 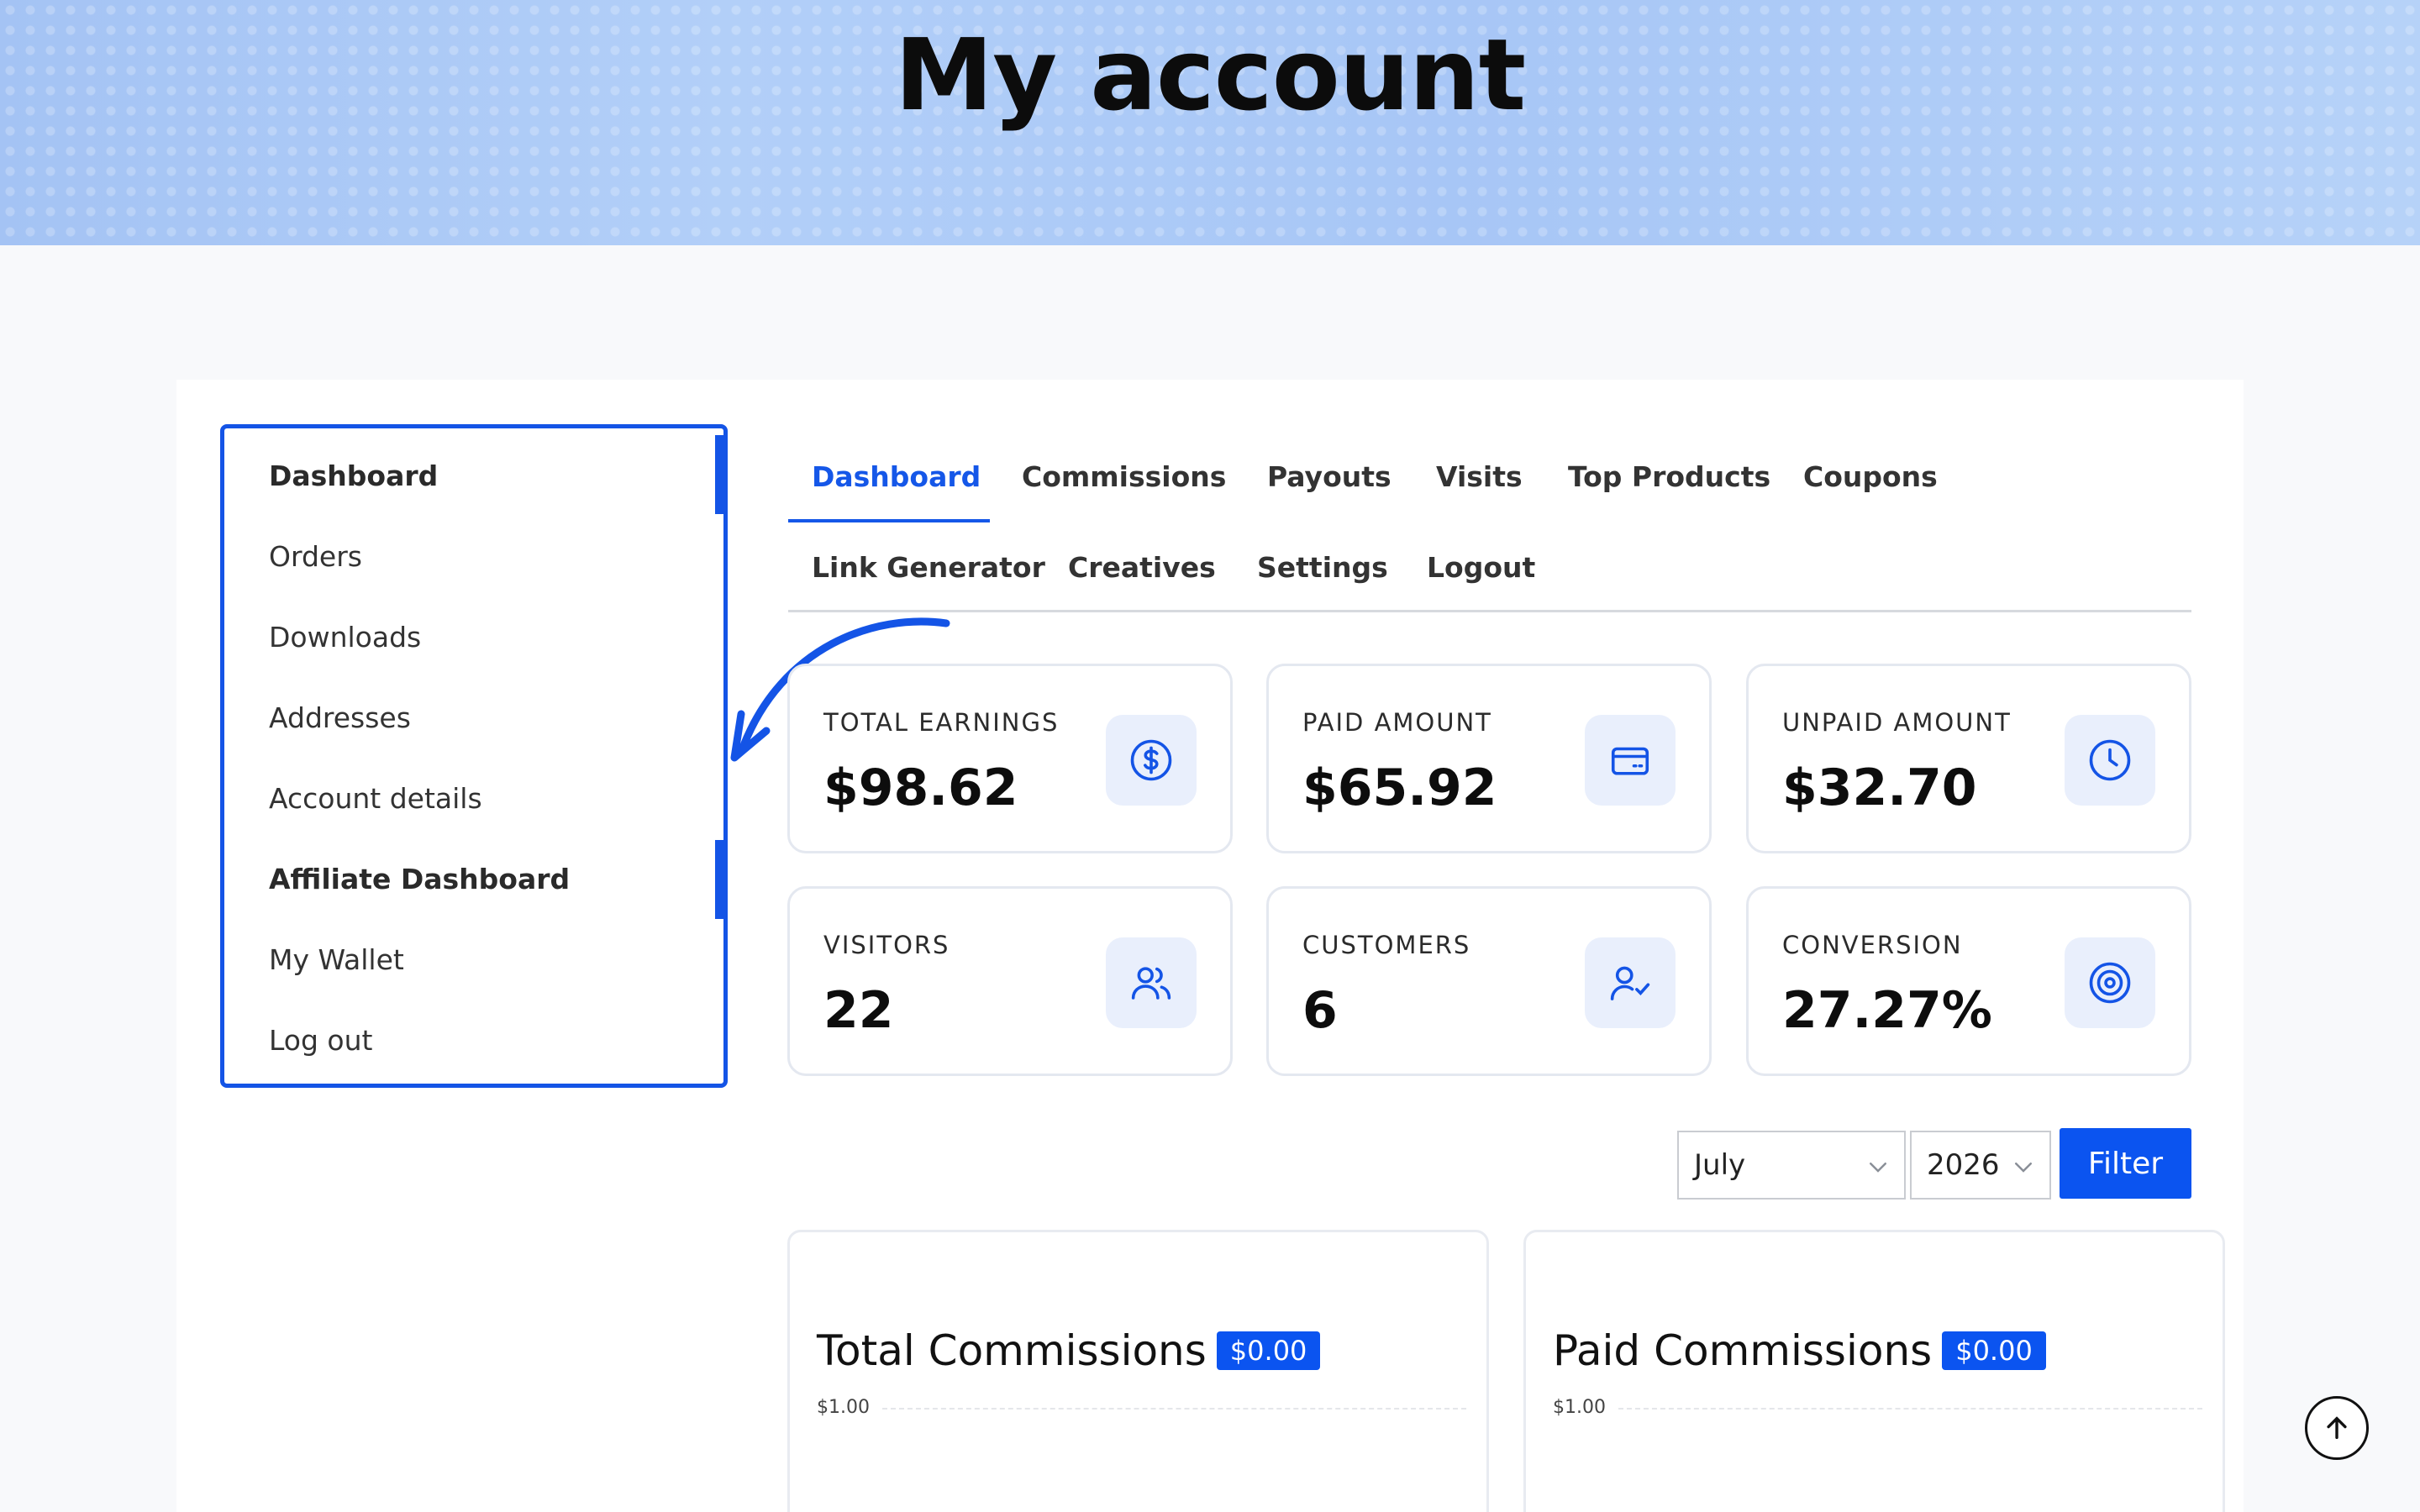 I want to click on tab-dashboard: Dashboard, so click(x=897, y=476).